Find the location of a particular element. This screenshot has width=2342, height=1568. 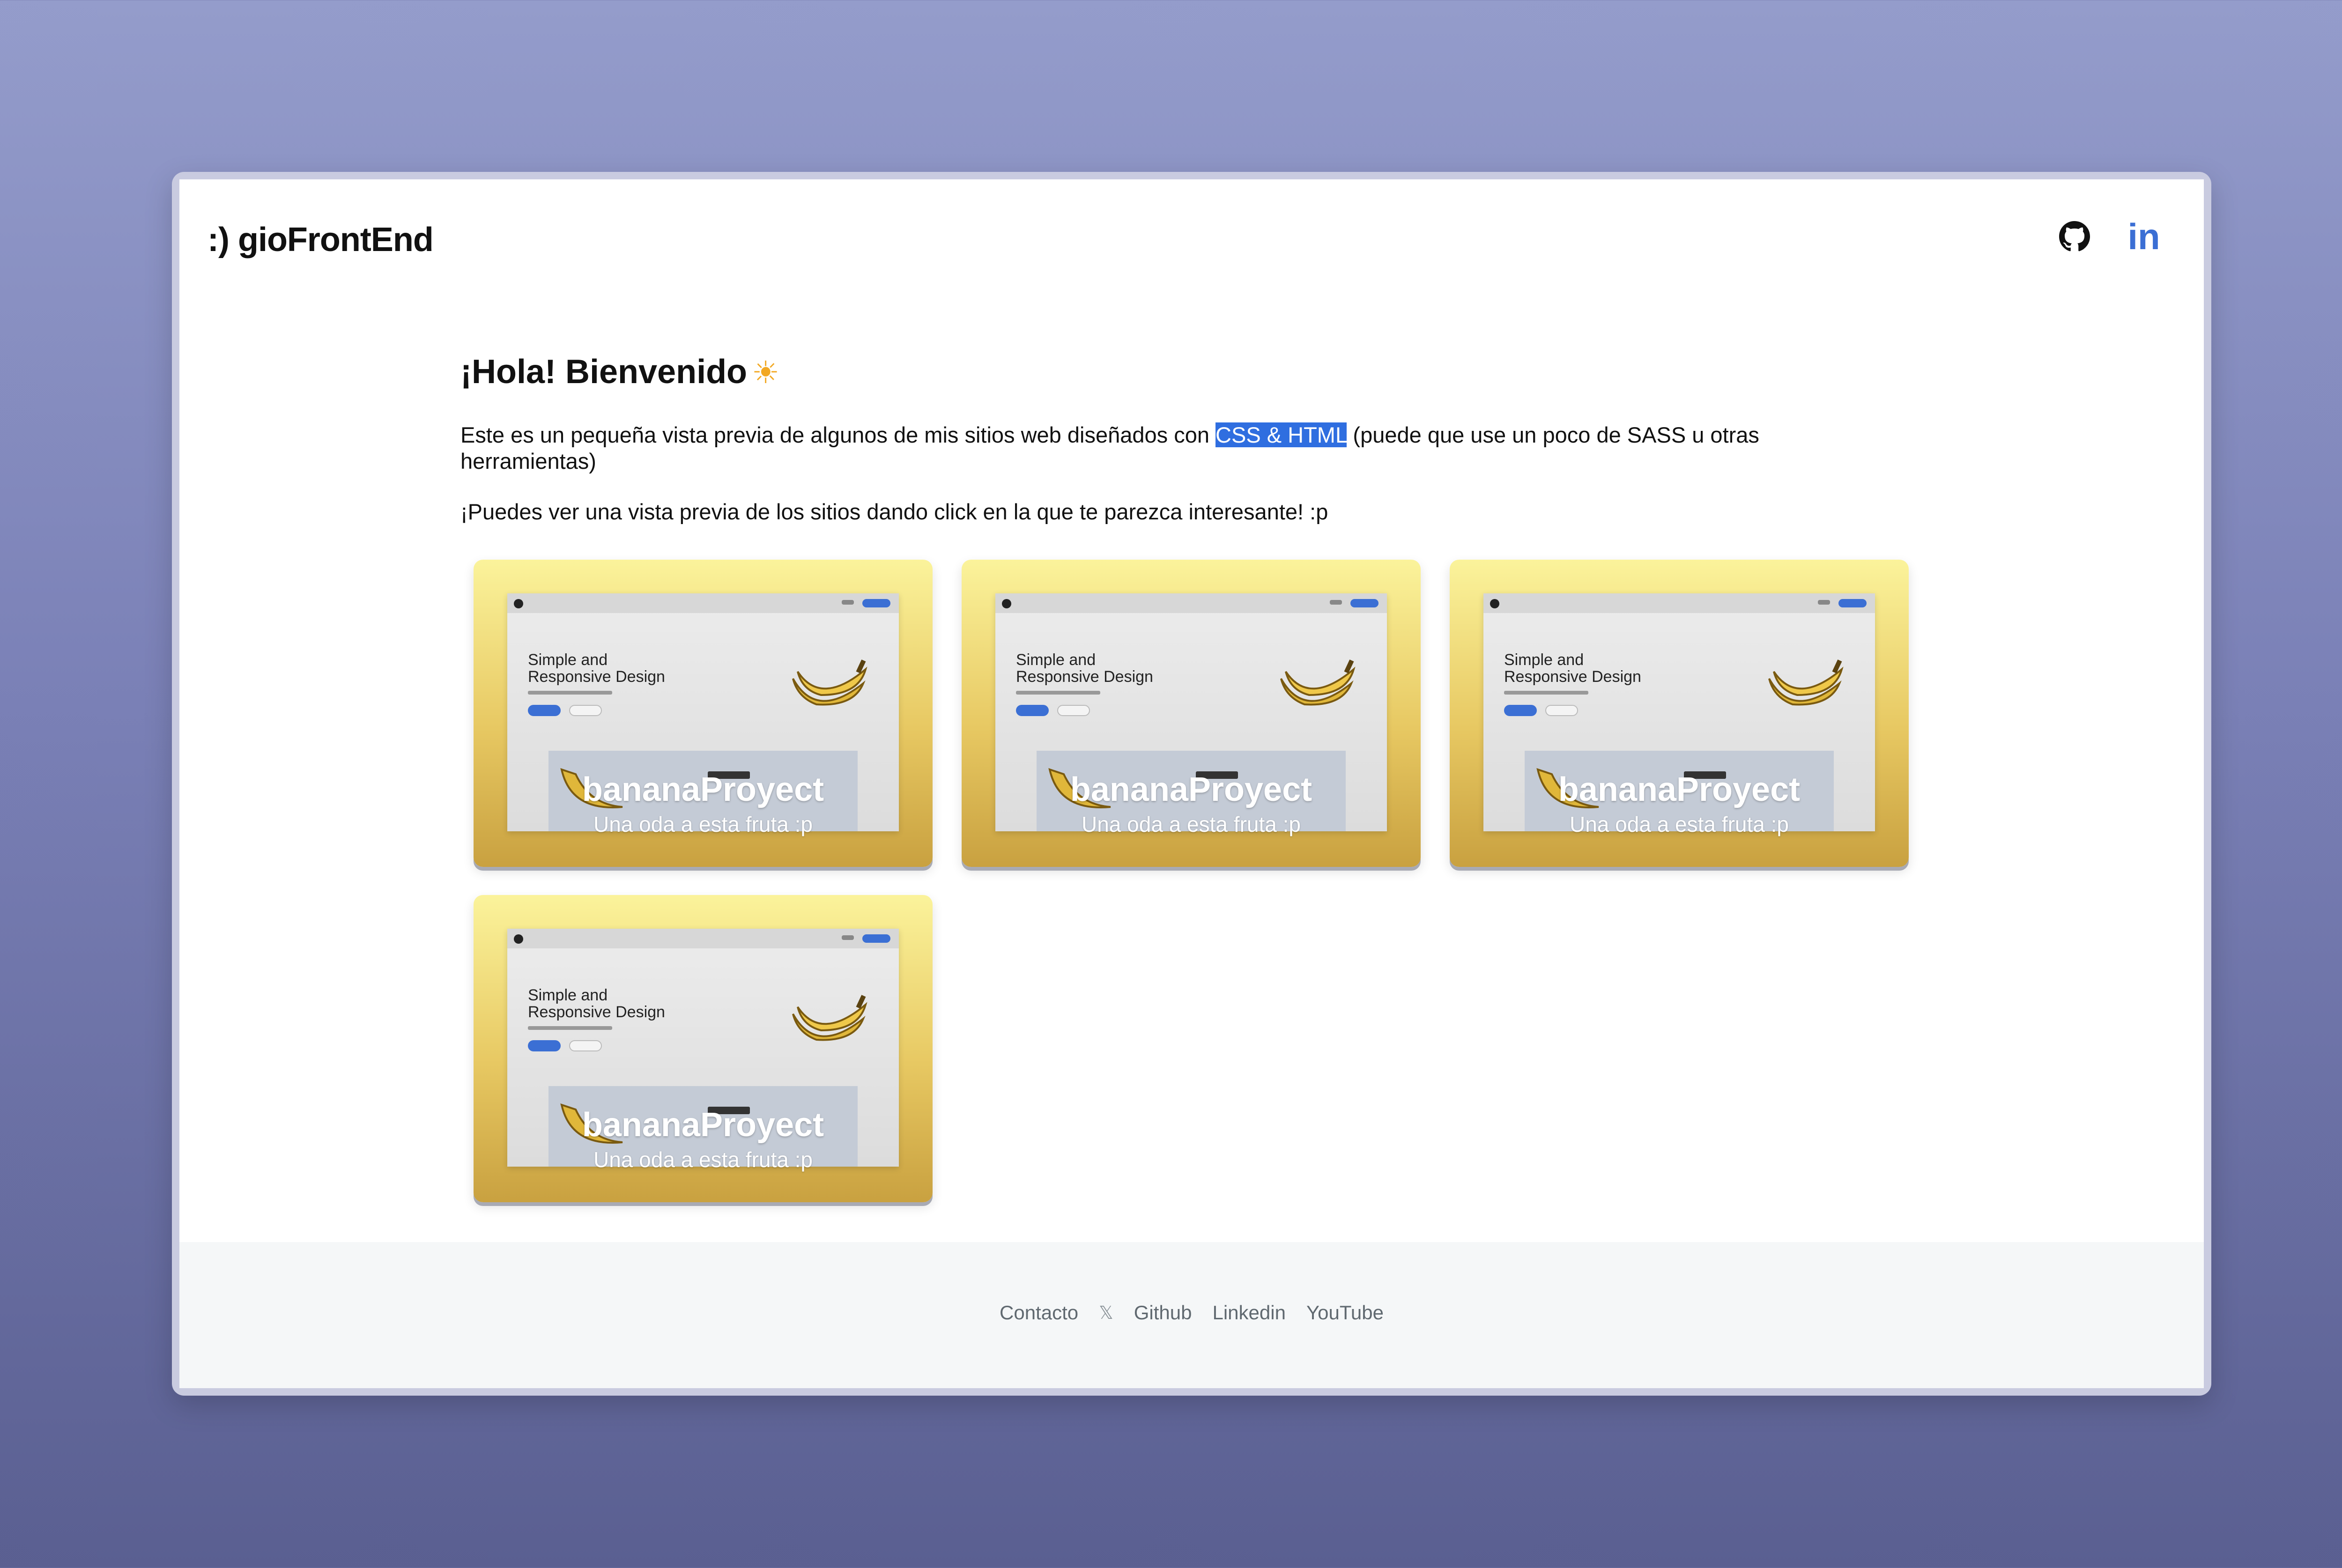

site-logo: :) gioFrontEnd is located at coordinates (321, 240).